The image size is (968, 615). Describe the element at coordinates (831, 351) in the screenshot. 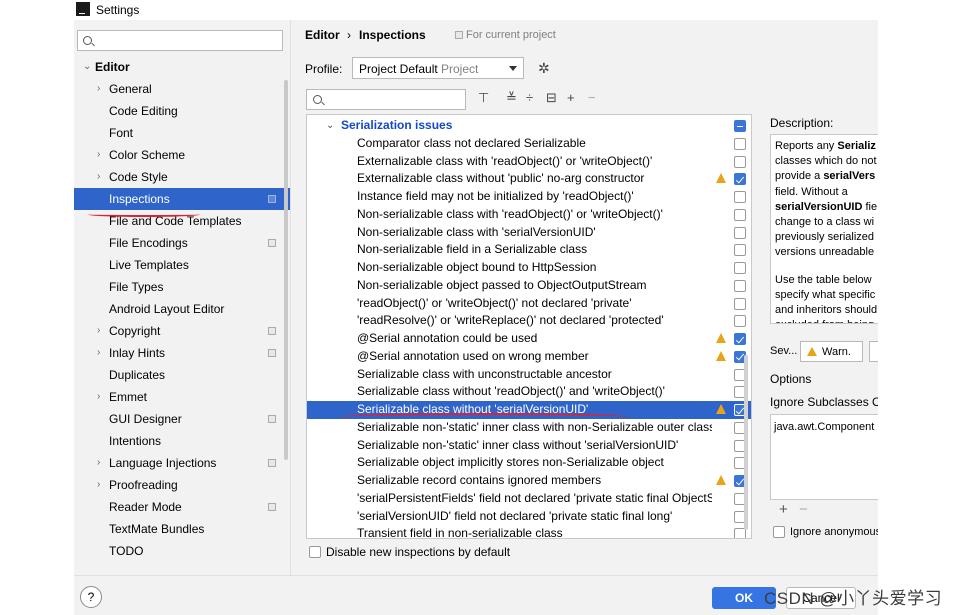

I see `severity-dropdown: Warn.` at that location.